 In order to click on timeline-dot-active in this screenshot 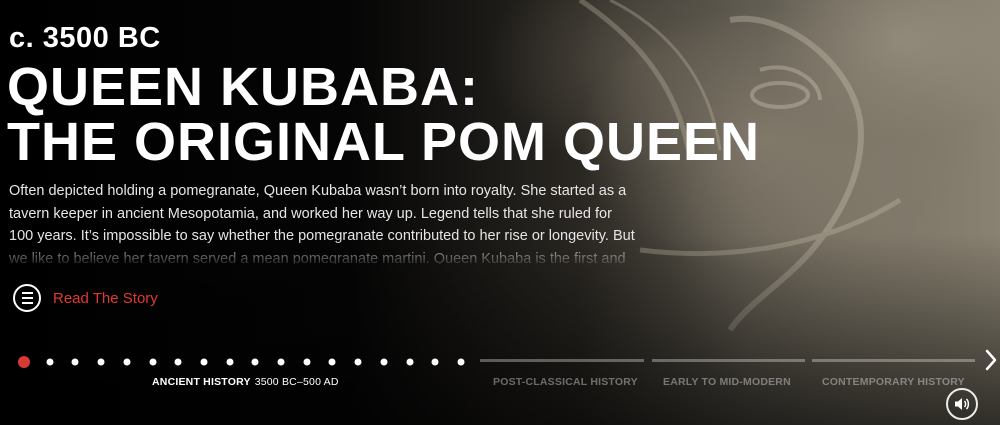, I will do `click(24, 362)`.